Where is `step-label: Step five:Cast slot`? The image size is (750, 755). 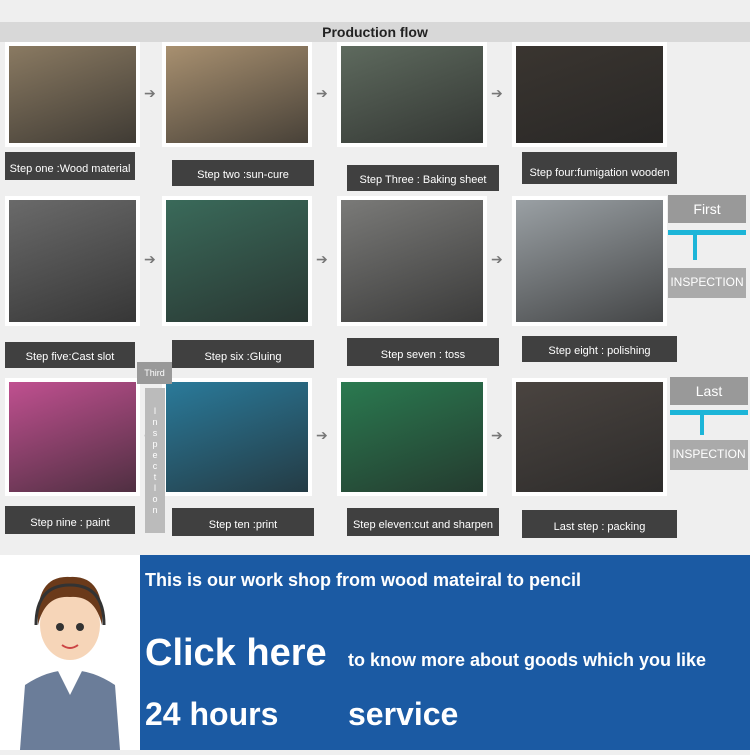
step-label: Step five:Cast slot is located at coordinates (70, 355).